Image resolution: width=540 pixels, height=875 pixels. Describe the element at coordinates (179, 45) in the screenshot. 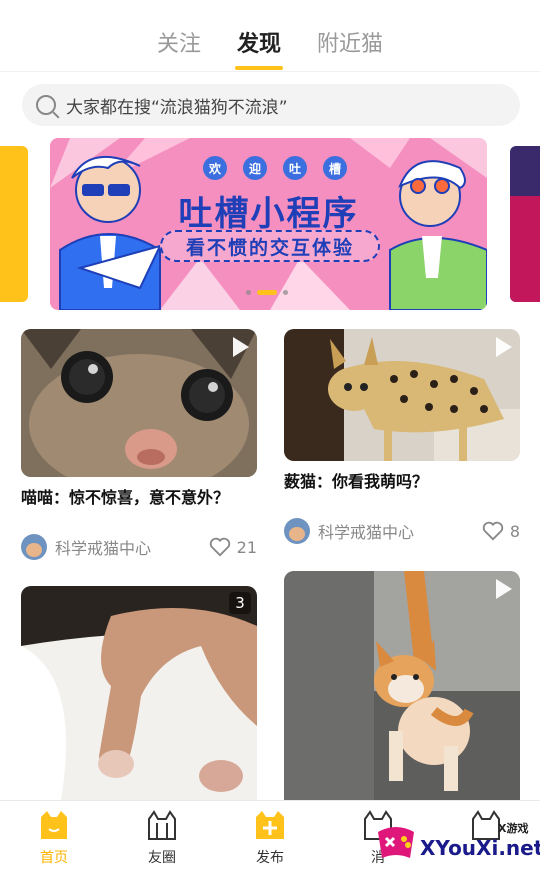

I see `tab-follow: 关注` at that location.